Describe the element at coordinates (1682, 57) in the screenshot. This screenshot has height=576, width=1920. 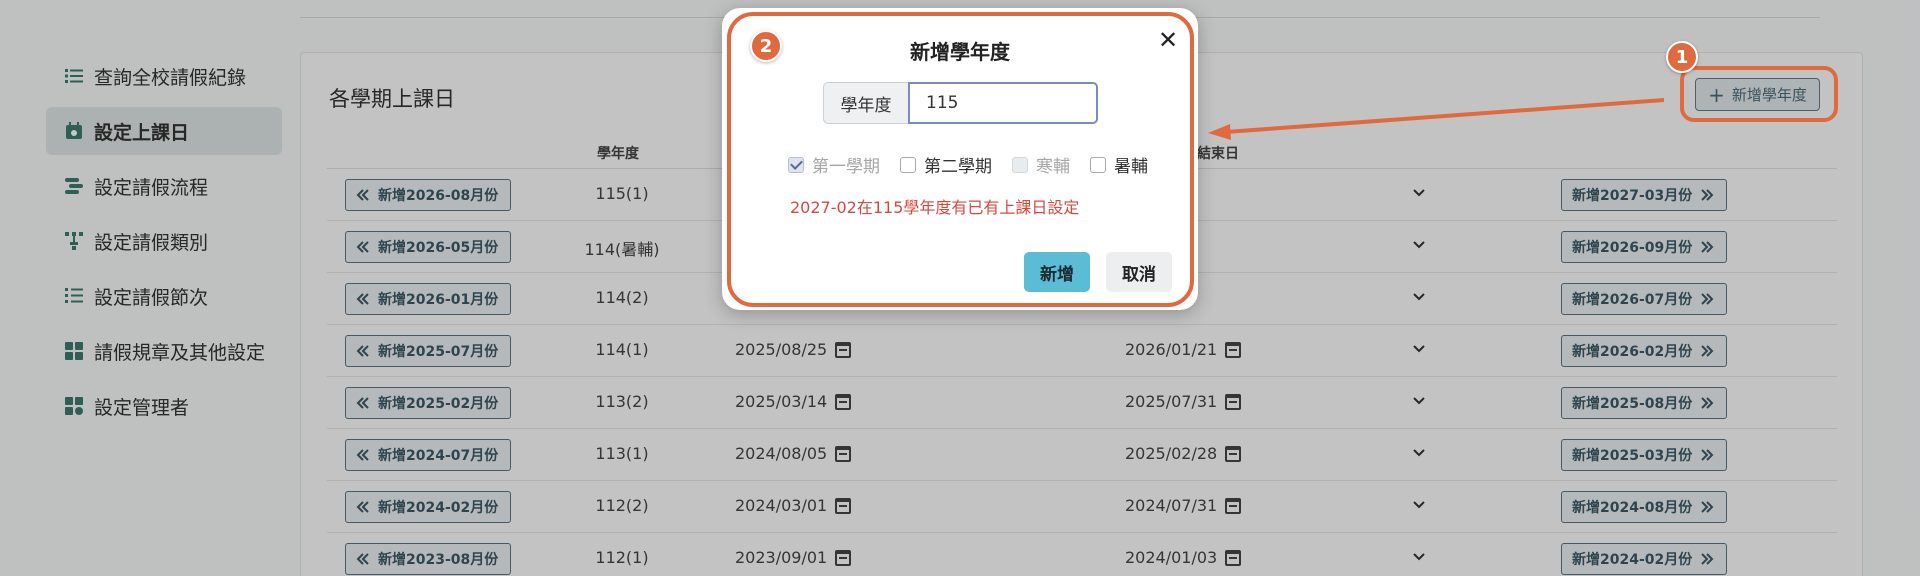
I see `step-badge-1: 1` at that location.